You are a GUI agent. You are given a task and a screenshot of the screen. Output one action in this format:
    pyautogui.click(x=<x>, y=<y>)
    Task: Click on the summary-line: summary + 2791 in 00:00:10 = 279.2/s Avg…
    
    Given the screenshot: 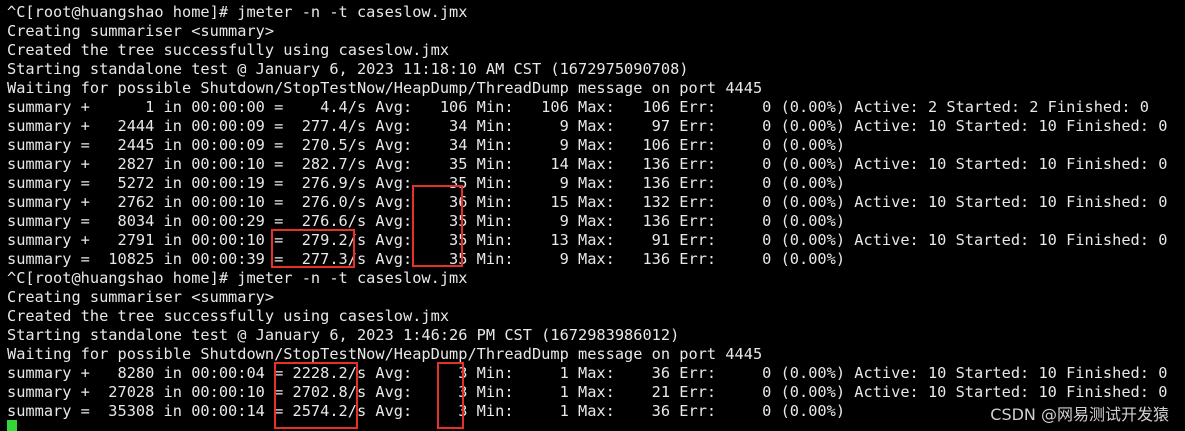 What is the action you would take?
    pyautogui.click(x=587, y=240)
    